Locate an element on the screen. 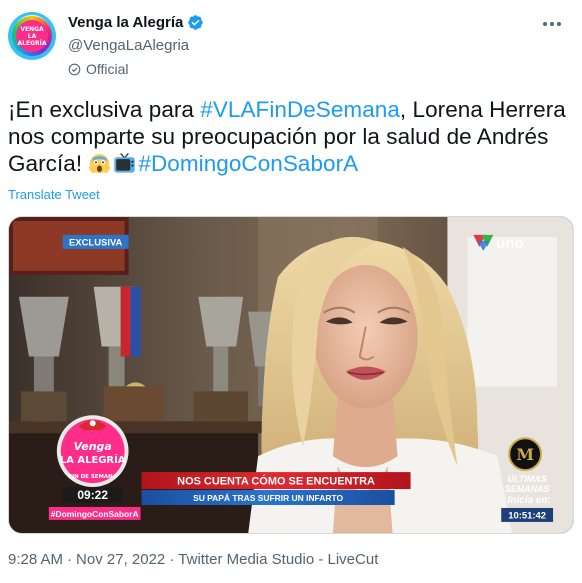  avatar-logo: VENGA LA ALEGRÍA is located at coordinates (32, 36).